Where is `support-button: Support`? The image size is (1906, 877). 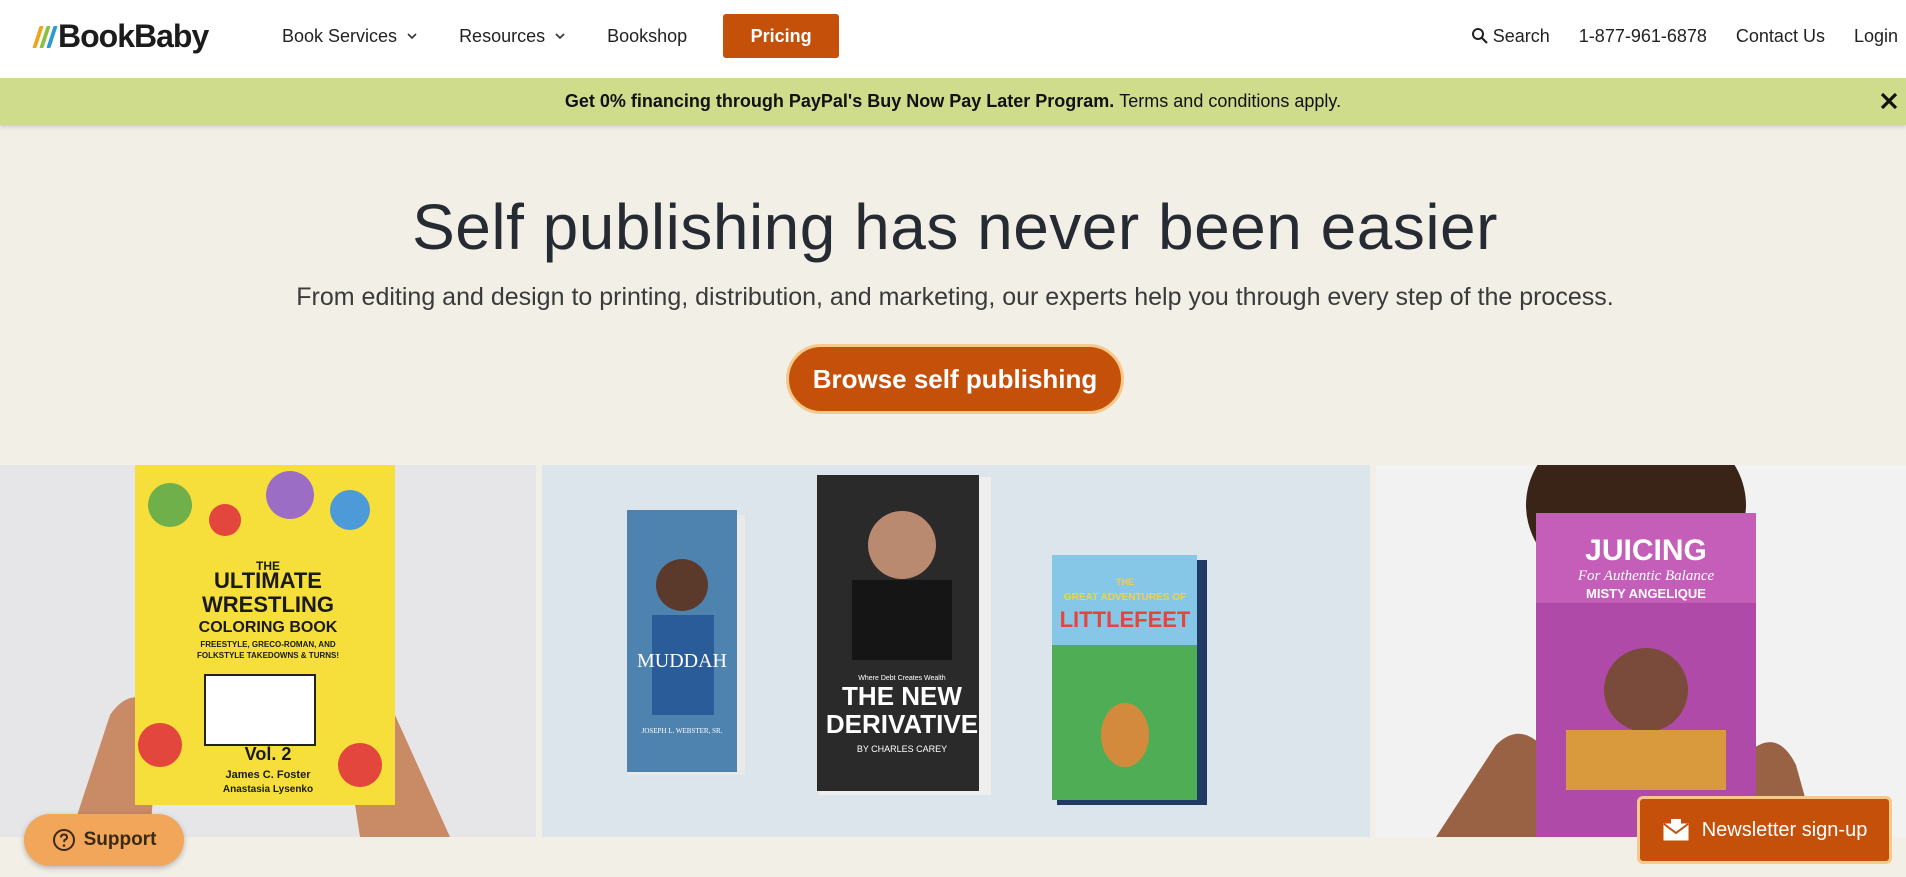 support-button: Support is located at coordinates (104, 840).